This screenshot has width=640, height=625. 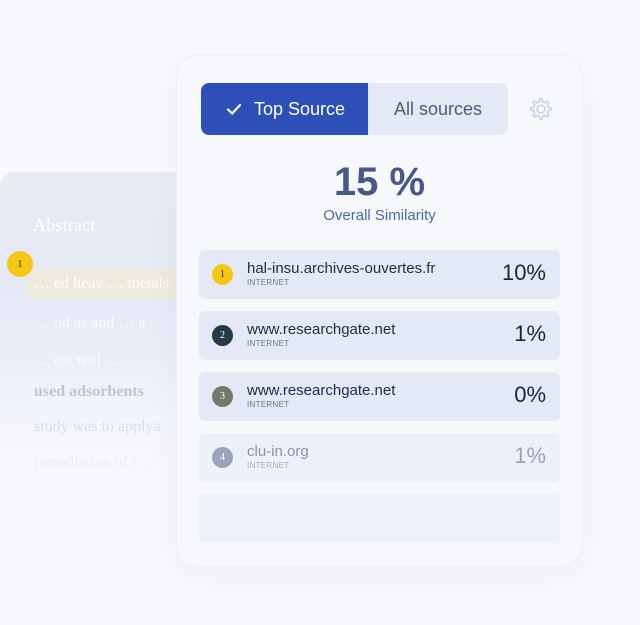 I want to click on source-rank-badge: 2, so click(x=222, y=335).